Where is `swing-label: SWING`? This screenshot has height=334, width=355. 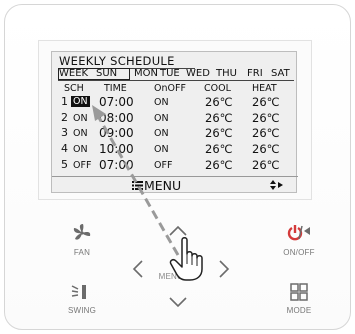 swing-label: SWING is located at coordinates (82, 310).